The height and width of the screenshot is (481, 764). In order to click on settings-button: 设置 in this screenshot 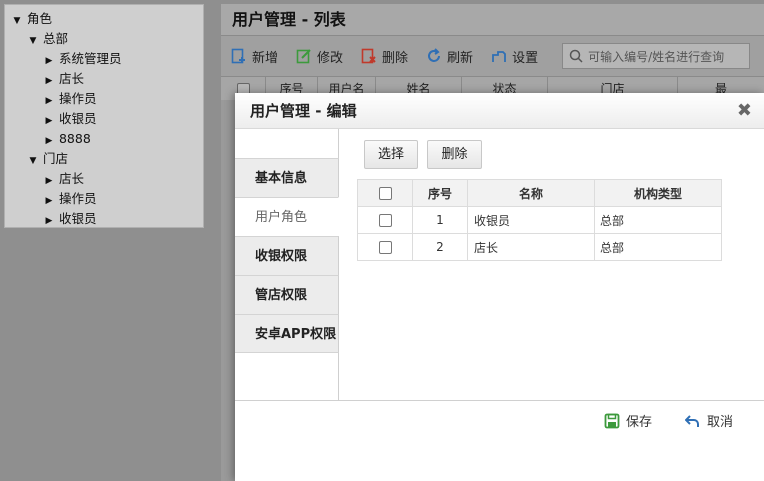, I will do `click(514, 56)`.